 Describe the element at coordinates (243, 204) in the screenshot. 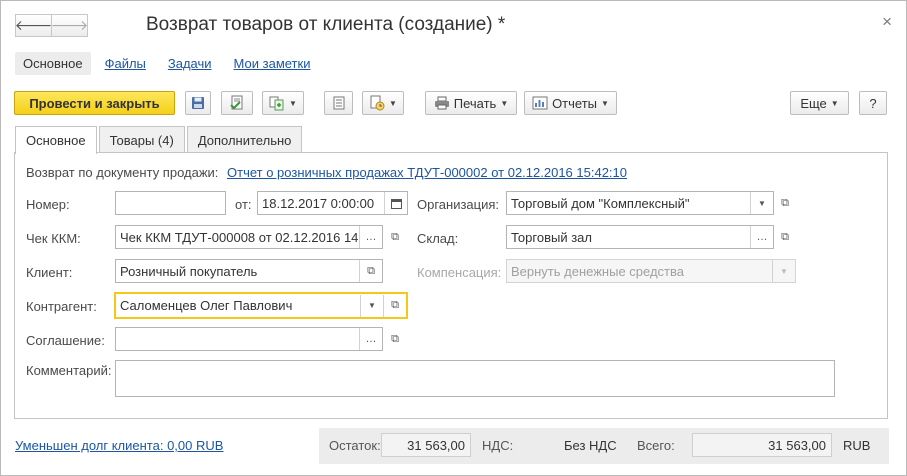

I see `date-label: от:` at that location.